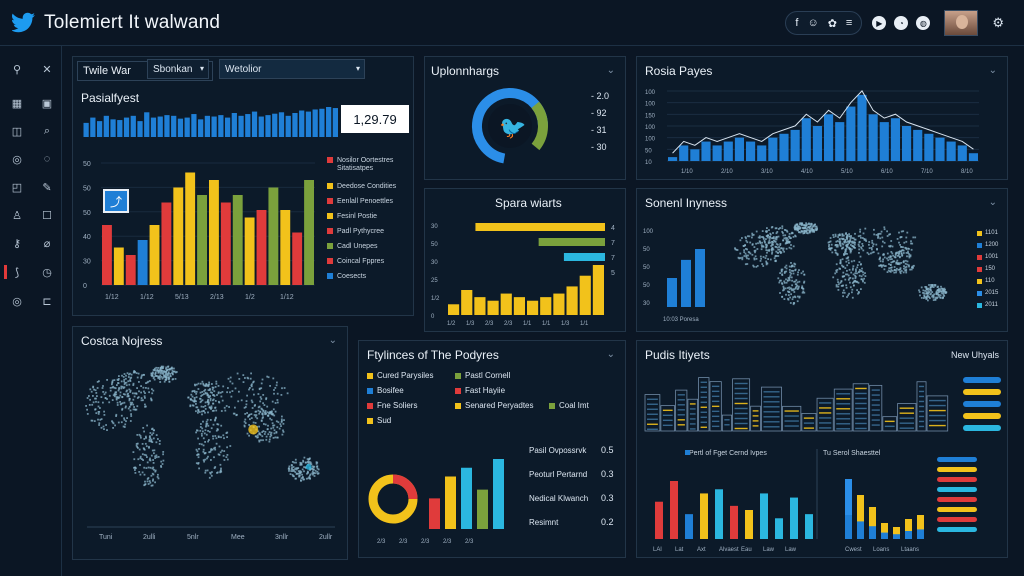 The height and width of the screenshot is (576, 1024). Describe the element at coordinates (974, 355) in the screenshot. I see `right-label: New Uhyals` at that location.